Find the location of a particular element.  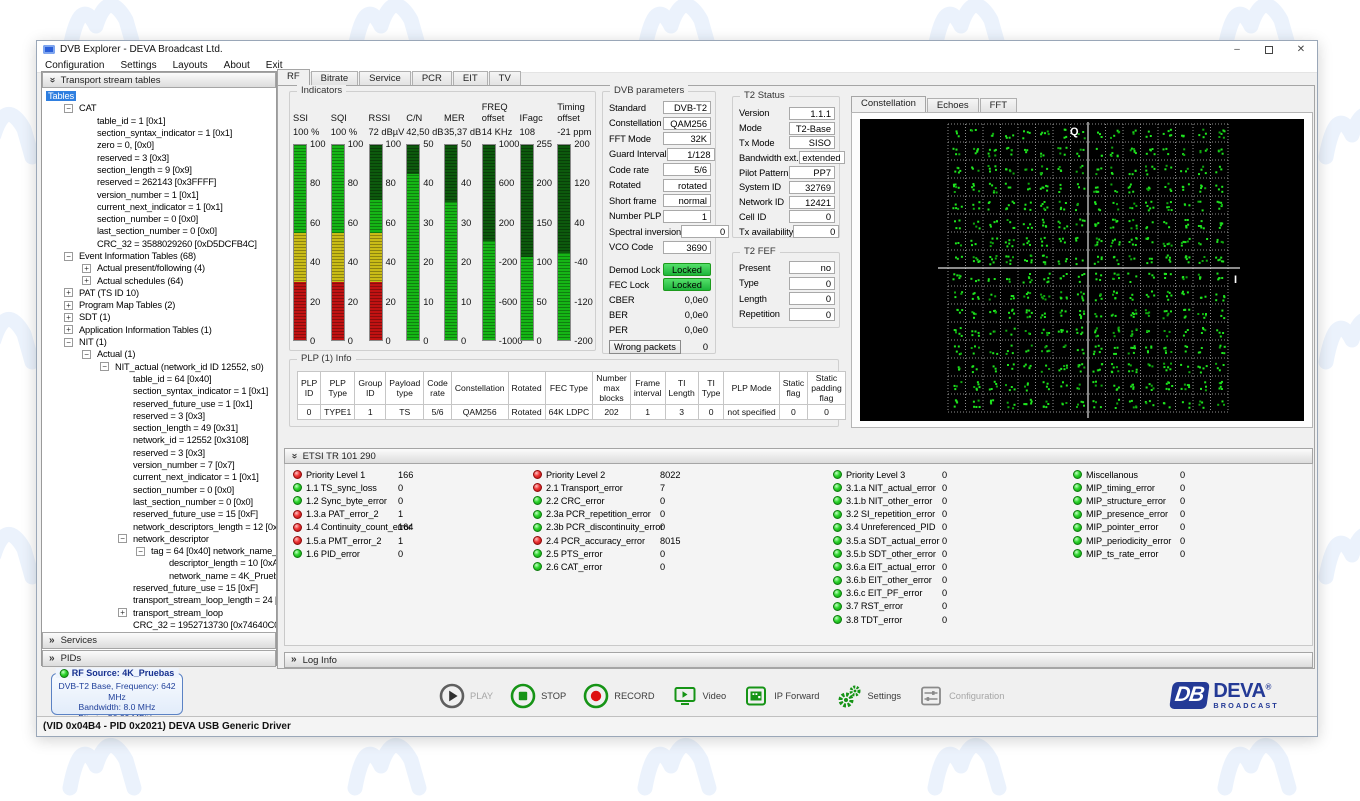

tab-rf: RF is located at coordinates (293, 77).